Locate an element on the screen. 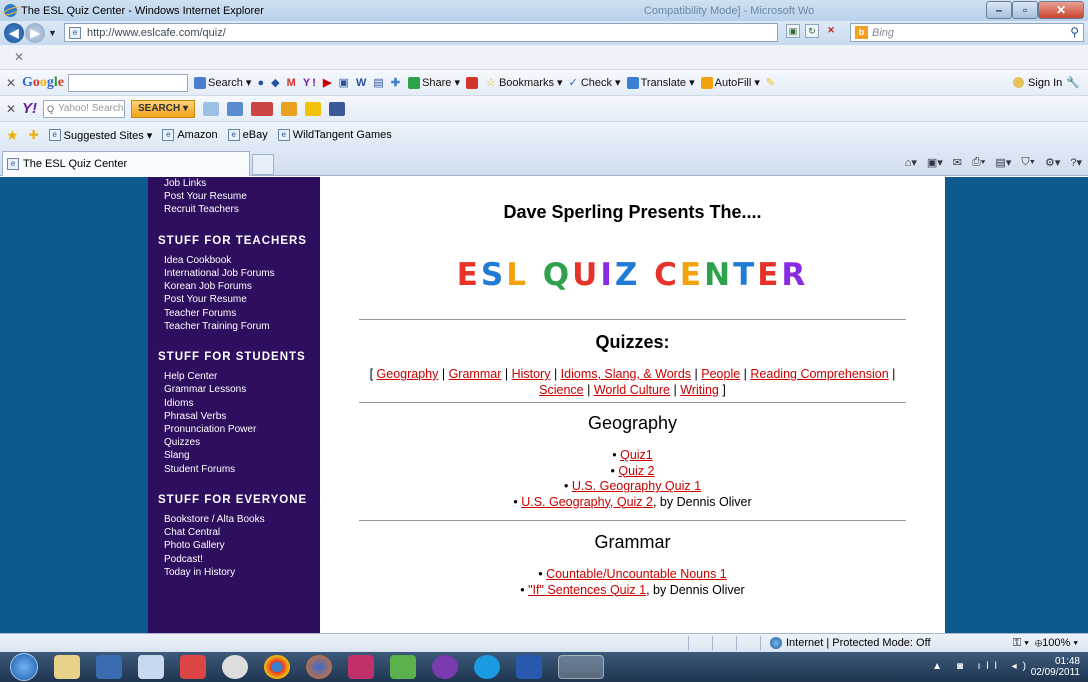 This screenshot has height=682, width=1088. address-bar: e http://www.eslcafe.com/quiz/ is located at coordinates (421, 32).